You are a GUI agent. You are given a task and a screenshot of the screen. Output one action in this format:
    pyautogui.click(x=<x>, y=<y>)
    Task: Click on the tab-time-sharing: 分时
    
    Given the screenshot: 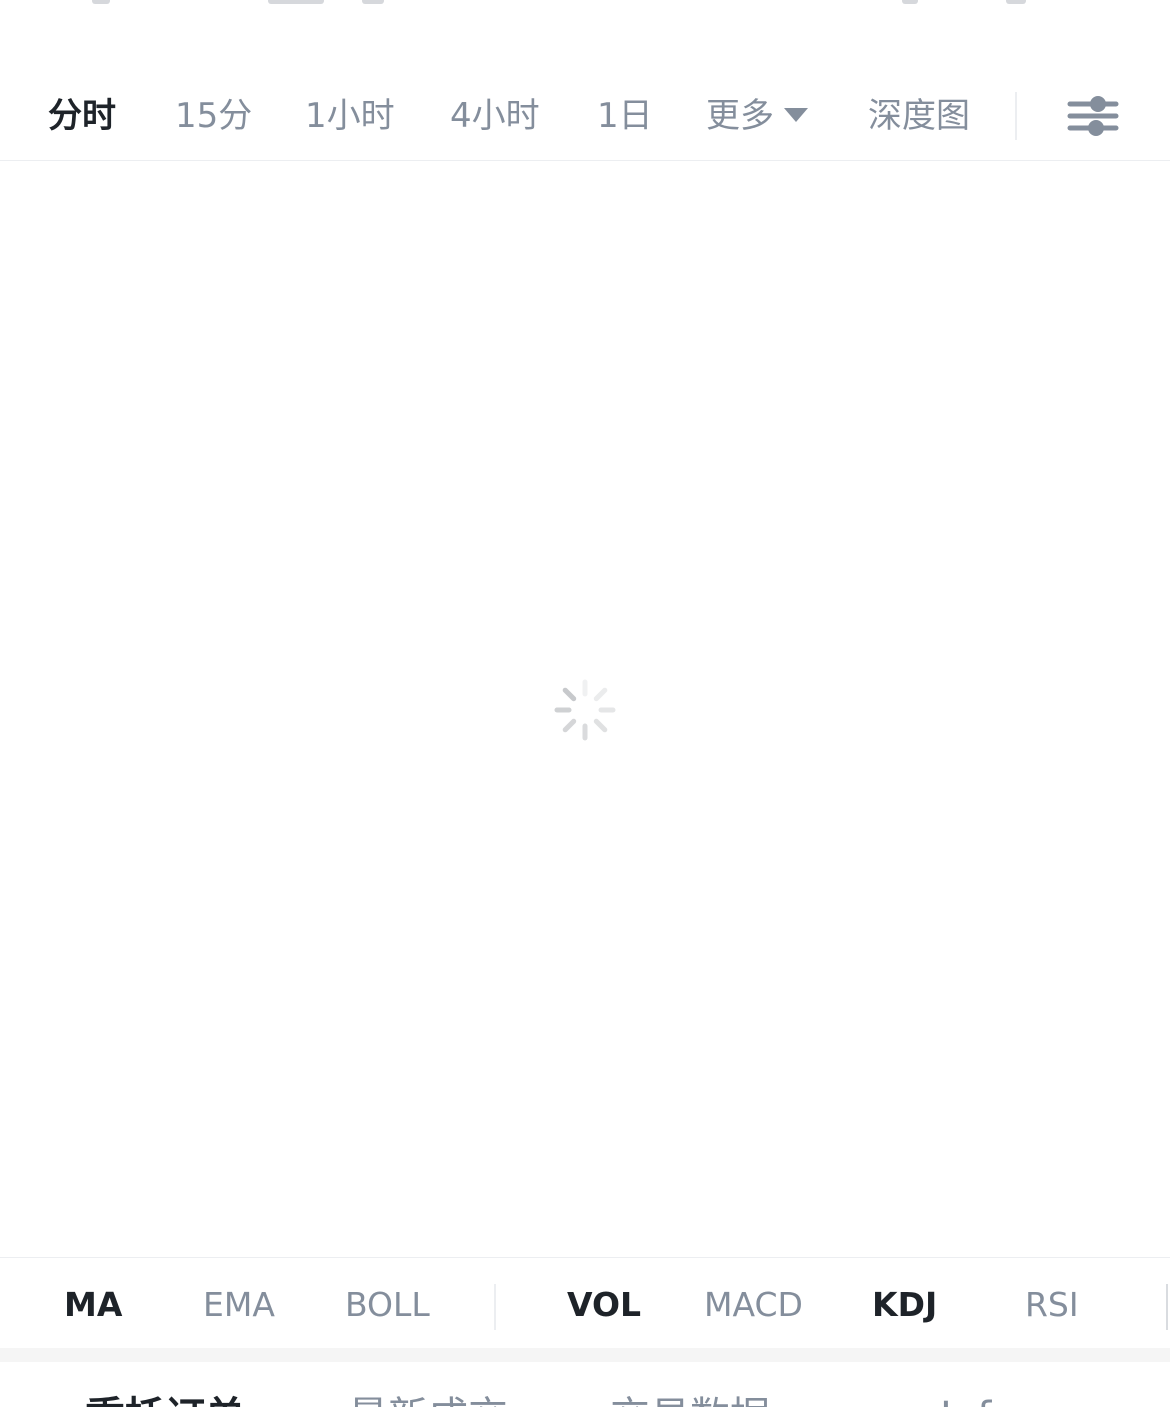 What is the action you would take?
    pyautogui.click(x=82, y=116)
    